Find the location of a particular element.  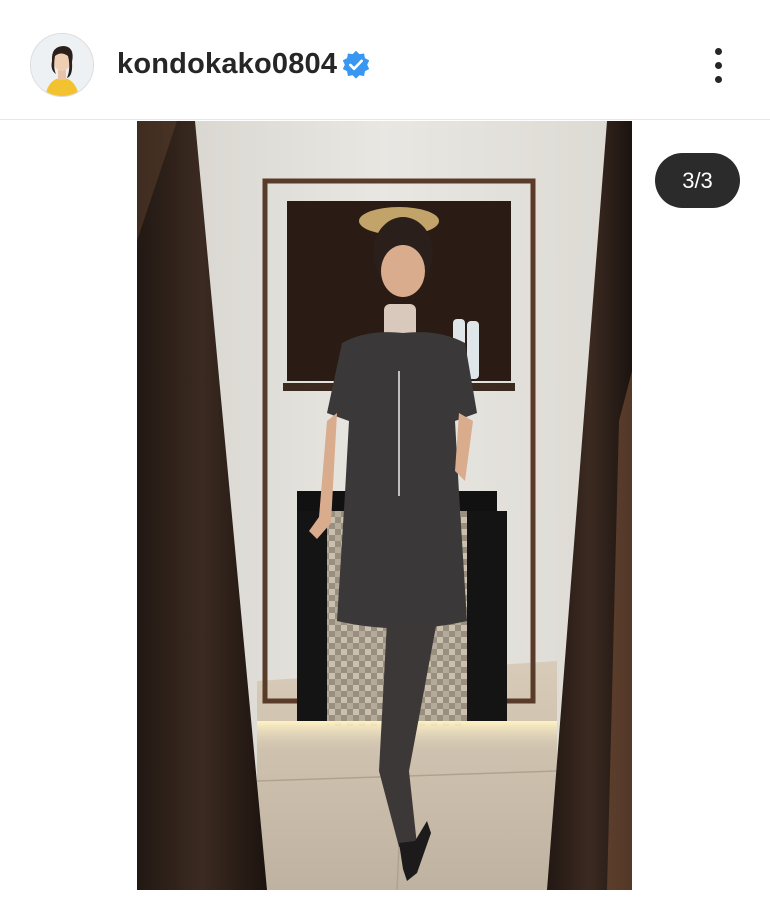

username: kondokako0804 is located at coordinates (227, 64).